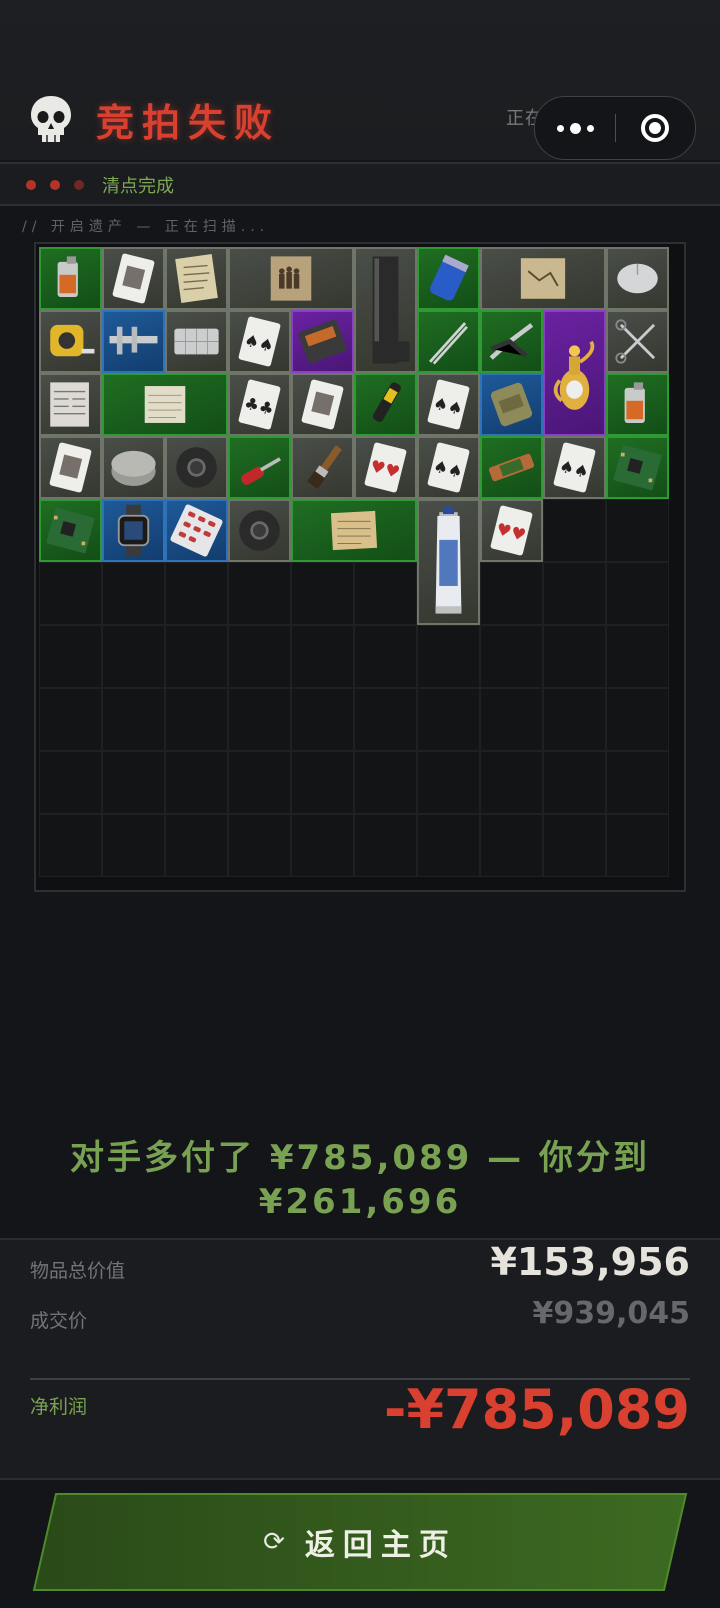 This screenshot has height=1608, width=720. I want to click on smart-watch-icon, so click(133, 530).